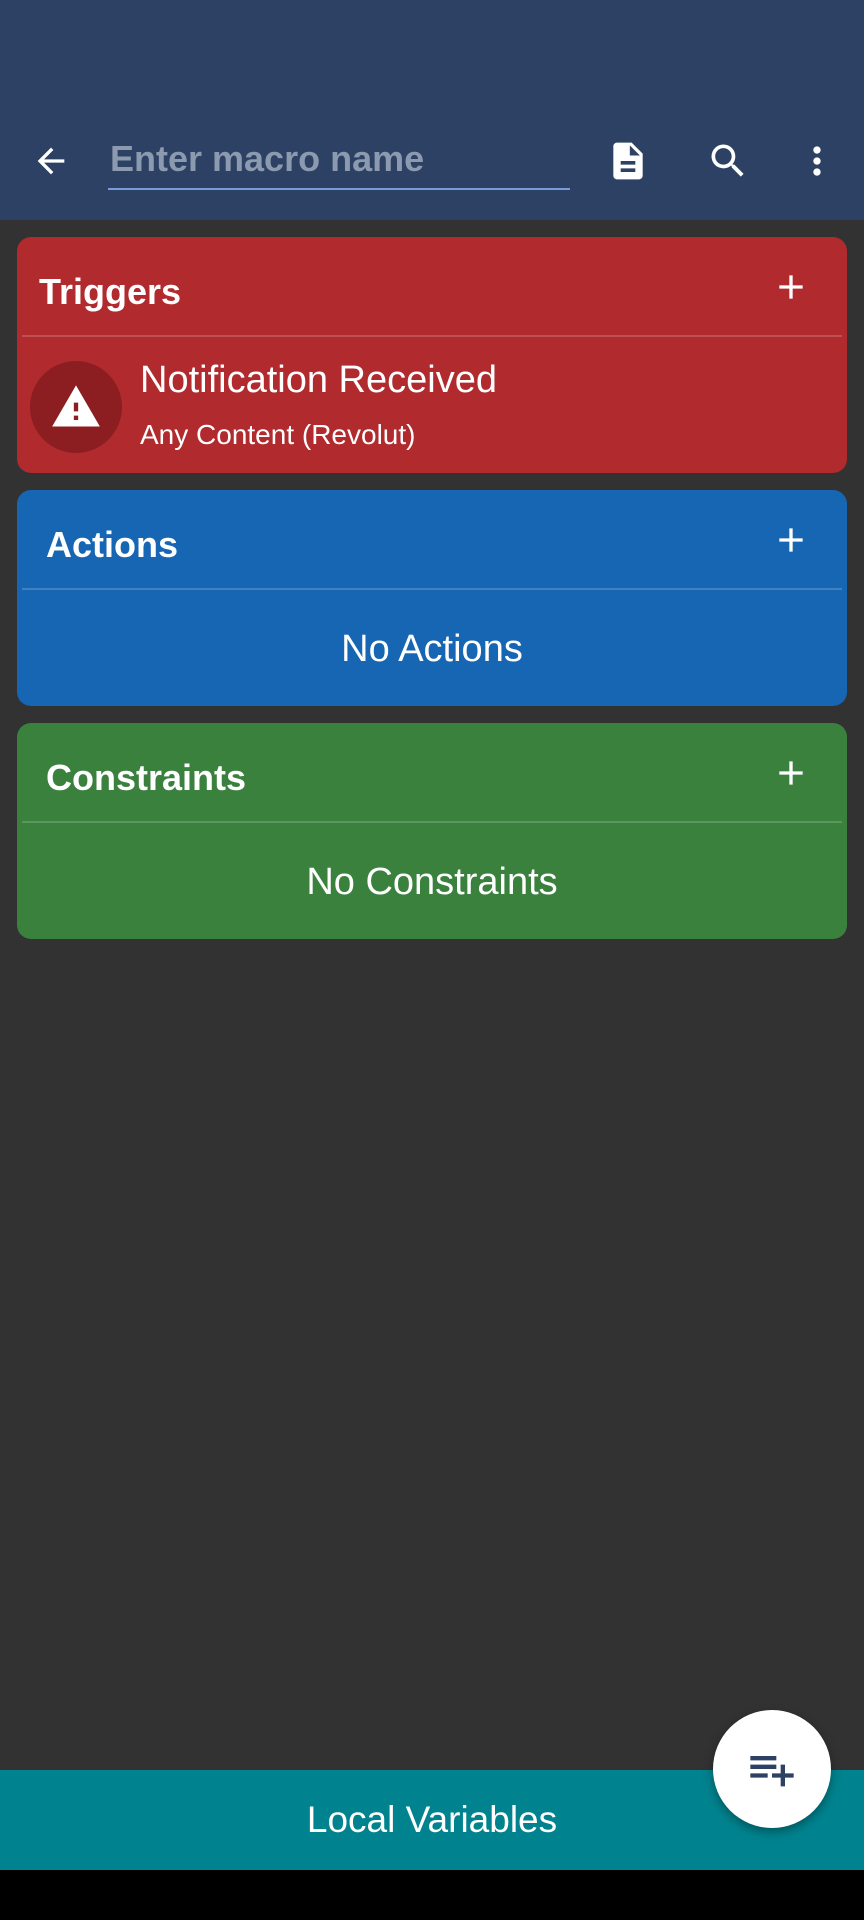  Describe the element at coordinates (772, 1771) in the screenshot. I see `playlist-add-icon` at that location.